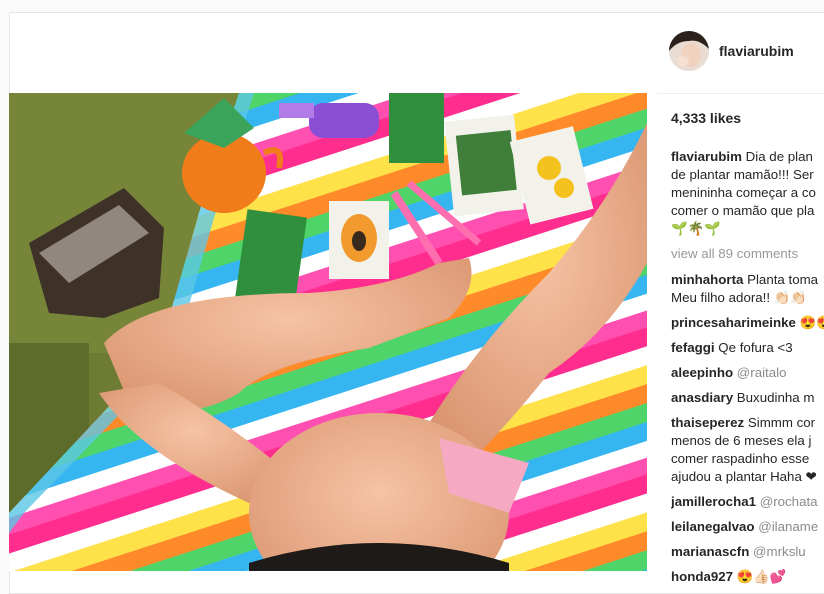 Image resolution: width=824 pixels, height=594 pixels. Describe the element at coordinates (702, 397) in the screenshot. I see `comment-username: anasdiary` at that location.